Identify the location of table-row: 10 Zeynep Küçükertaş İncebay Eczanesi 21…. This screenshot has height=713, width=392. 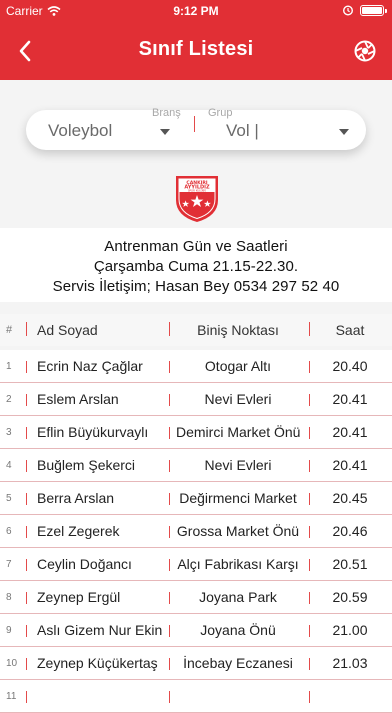
(196, 663).